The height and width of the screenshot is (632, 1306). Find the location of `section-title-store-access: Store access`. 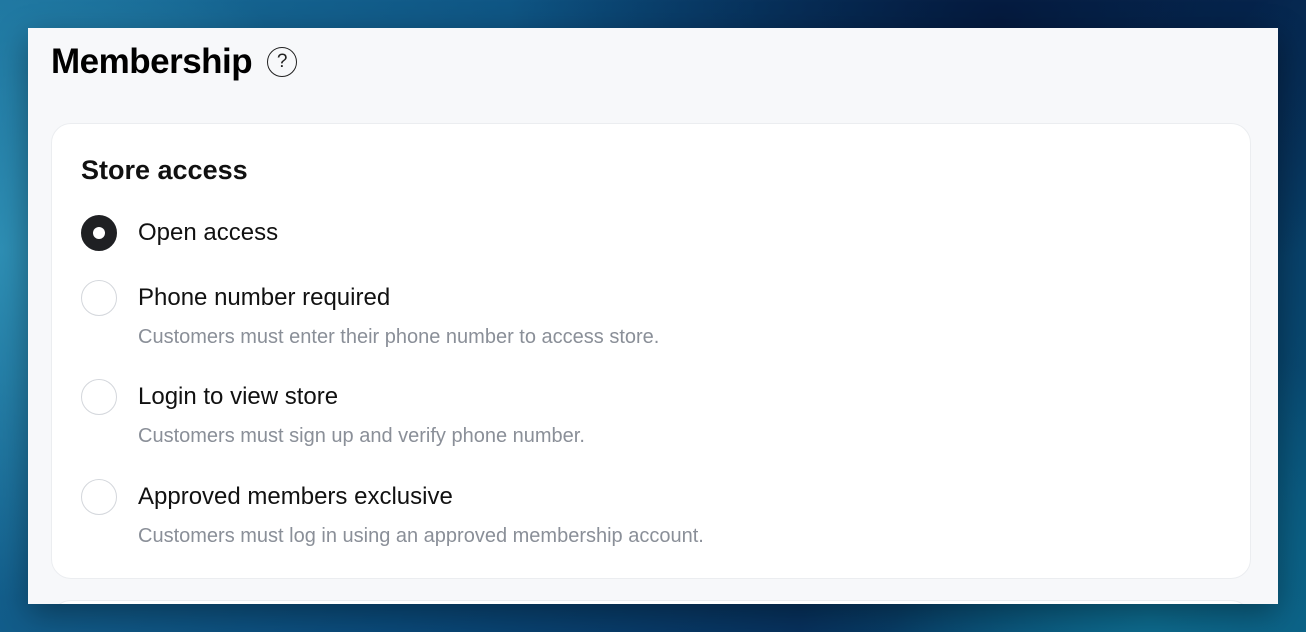

section-title-store-access: Store access is located at coordinates (164, 170).